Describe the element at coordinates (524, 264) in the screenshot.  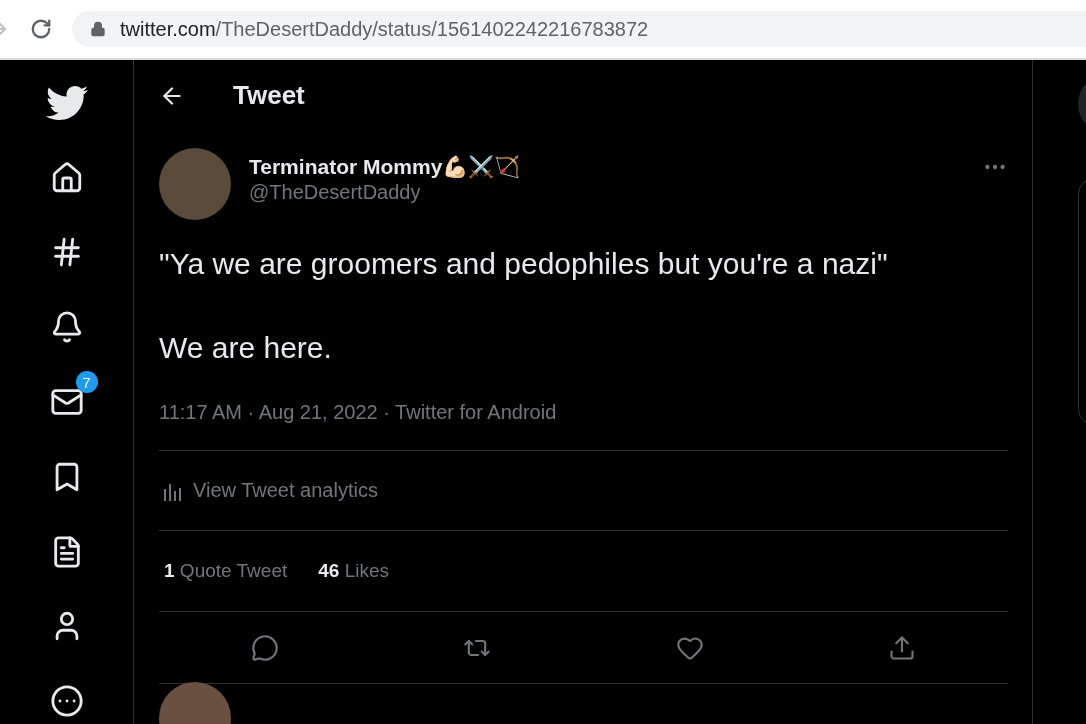
I see `tweet-text: "Ya we are groomers and pedophiles but you're a nazi"` at that location.